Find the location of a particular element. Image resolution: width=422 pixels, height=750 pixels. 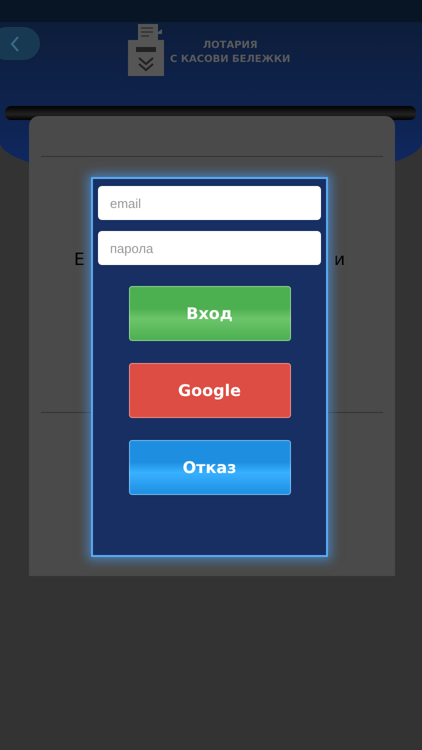

email-field: email is located at coordinates (209, 203).